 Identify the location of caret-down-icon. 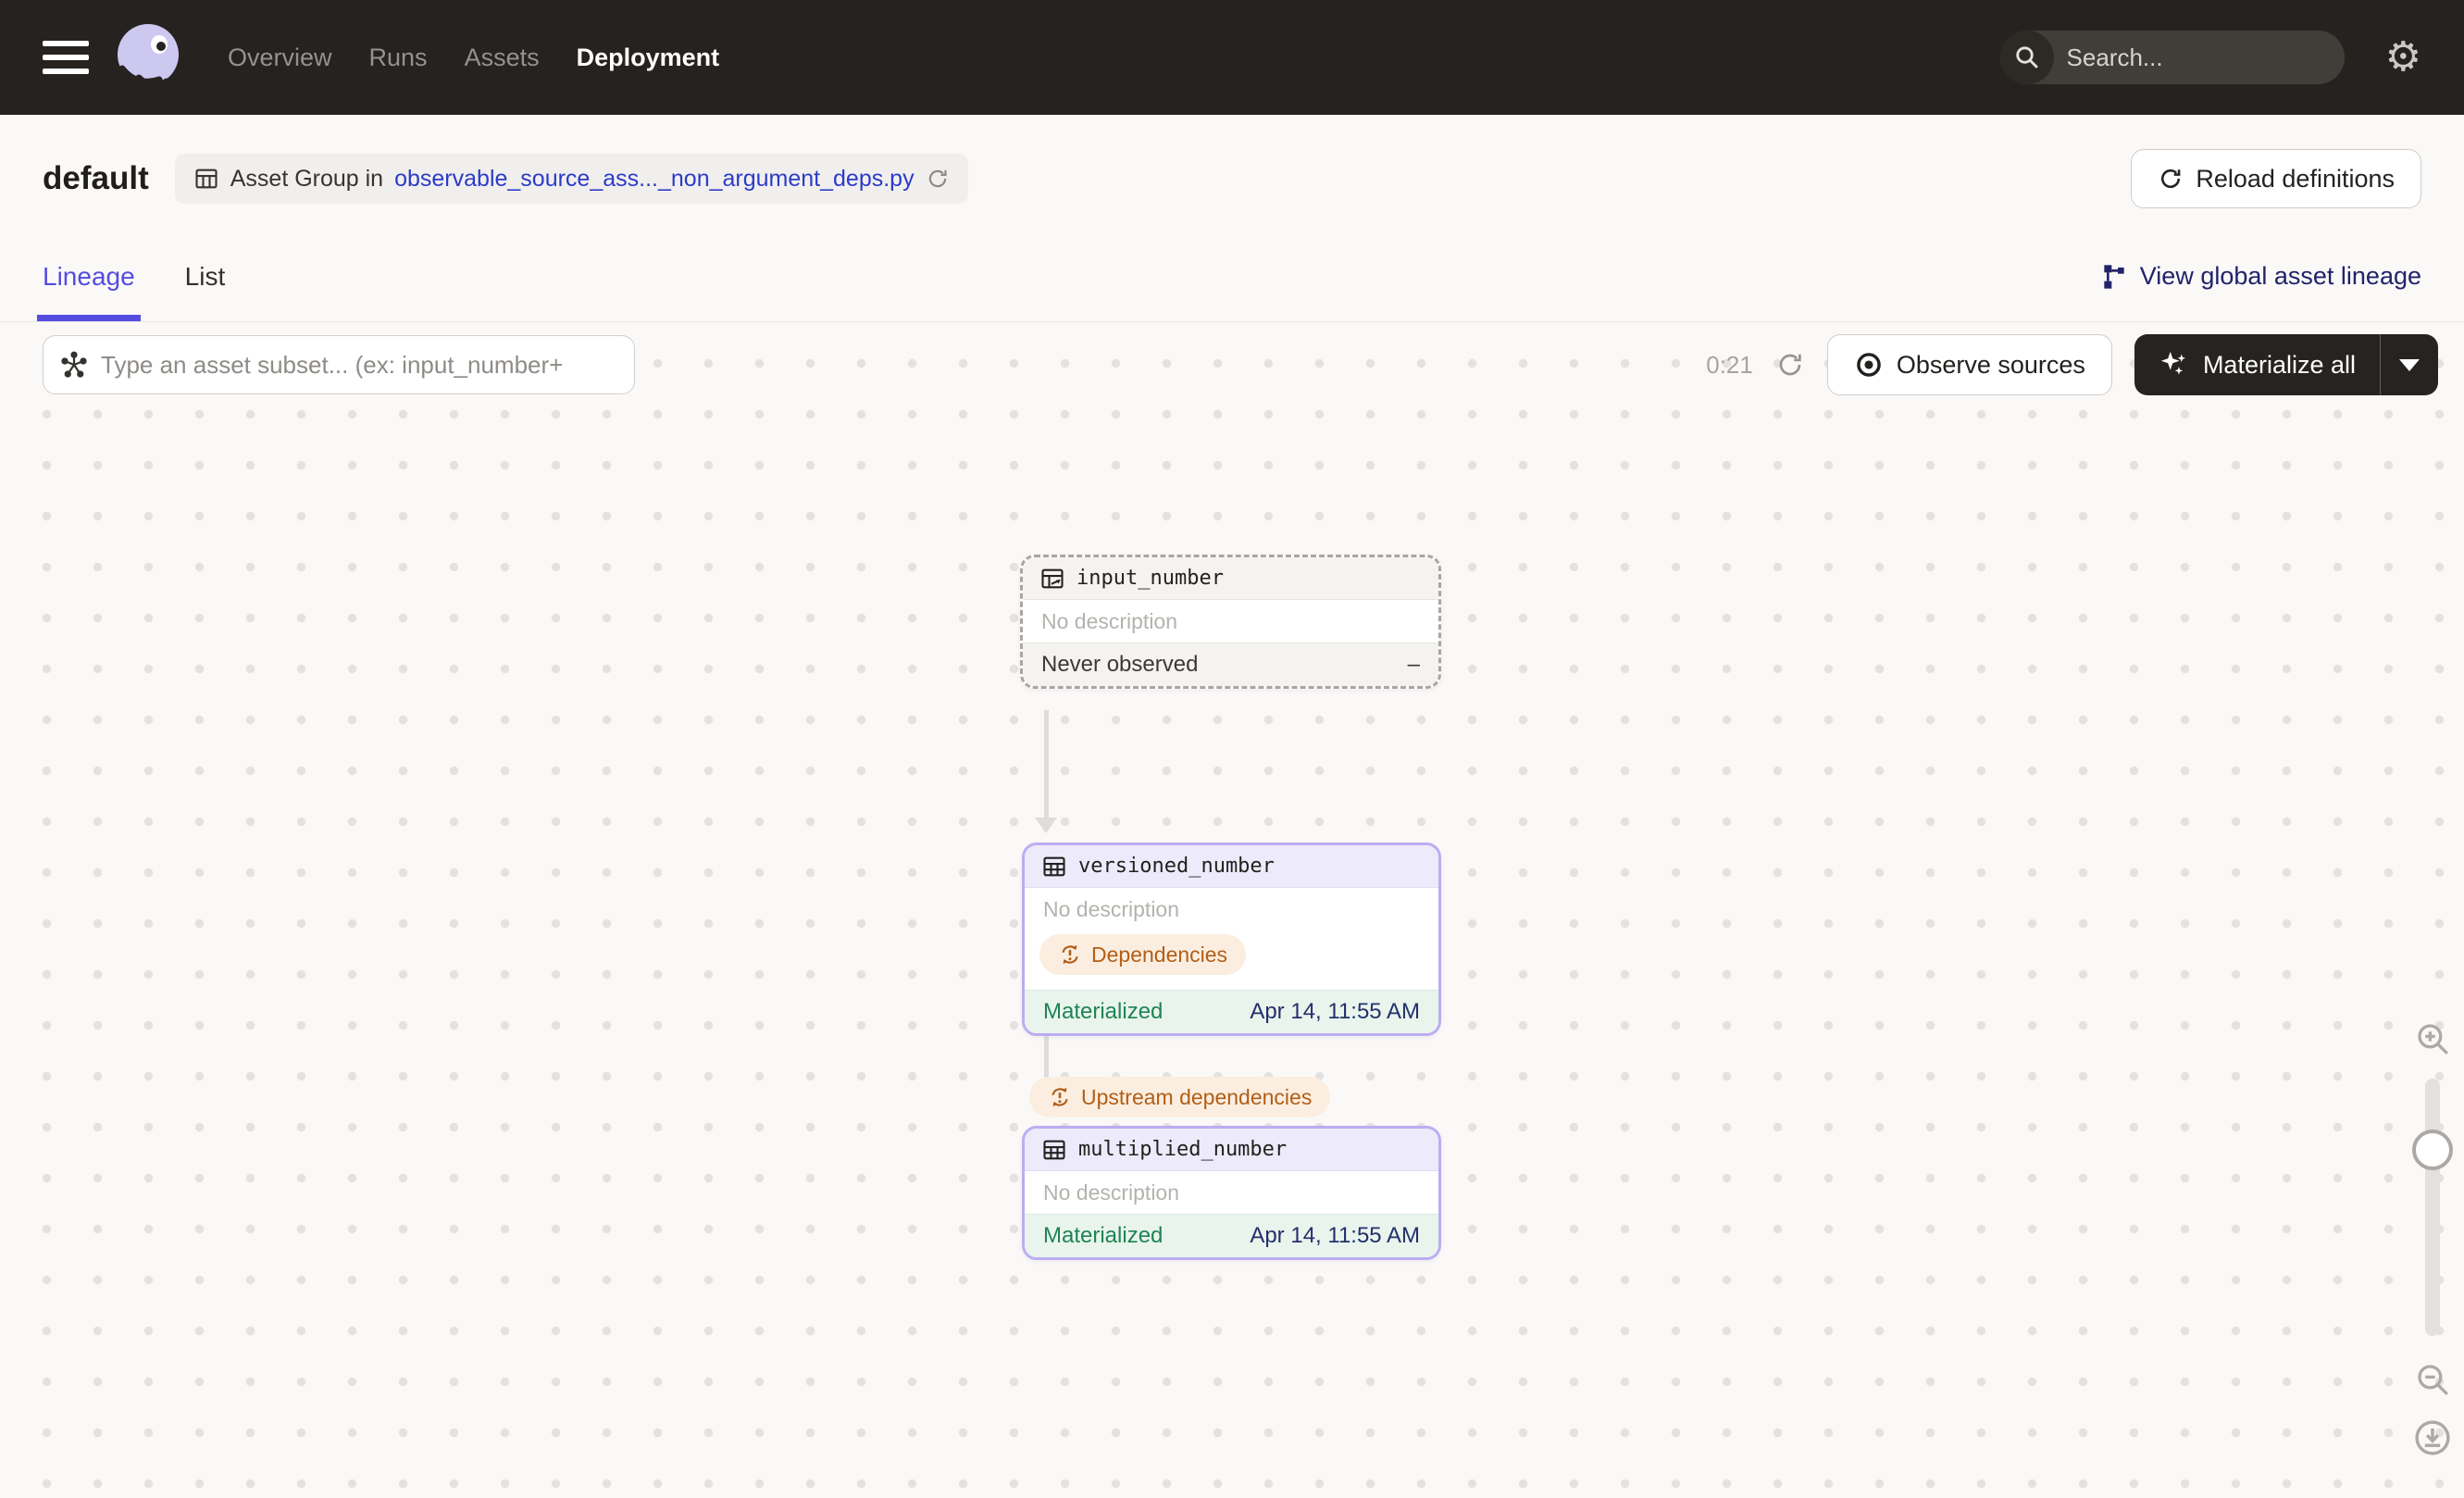
(2409, 365).